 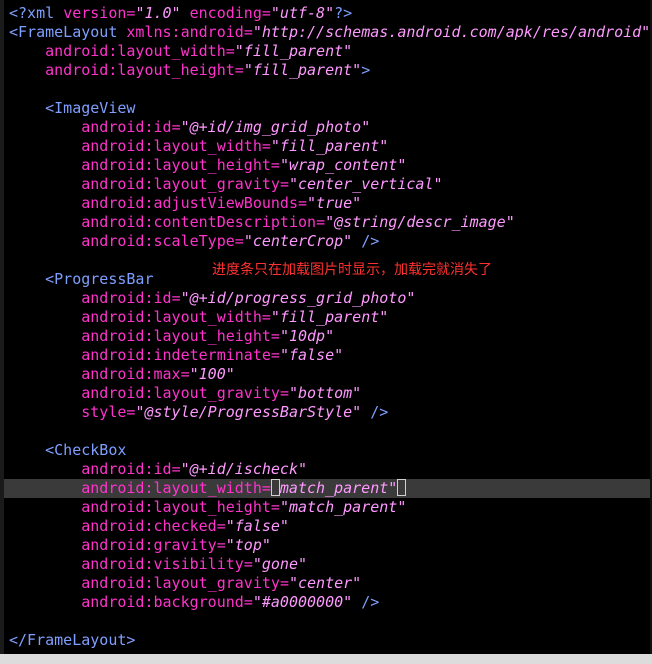 I want to click on code-token: "@+id/progress_grid_photo", so click(x=298, y=298).